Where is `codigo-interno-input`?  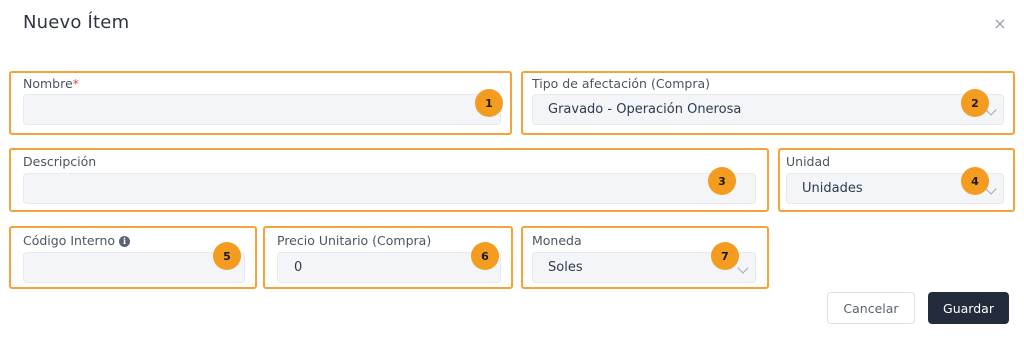
codigo-interno-input is located at coordinates (134, 267).